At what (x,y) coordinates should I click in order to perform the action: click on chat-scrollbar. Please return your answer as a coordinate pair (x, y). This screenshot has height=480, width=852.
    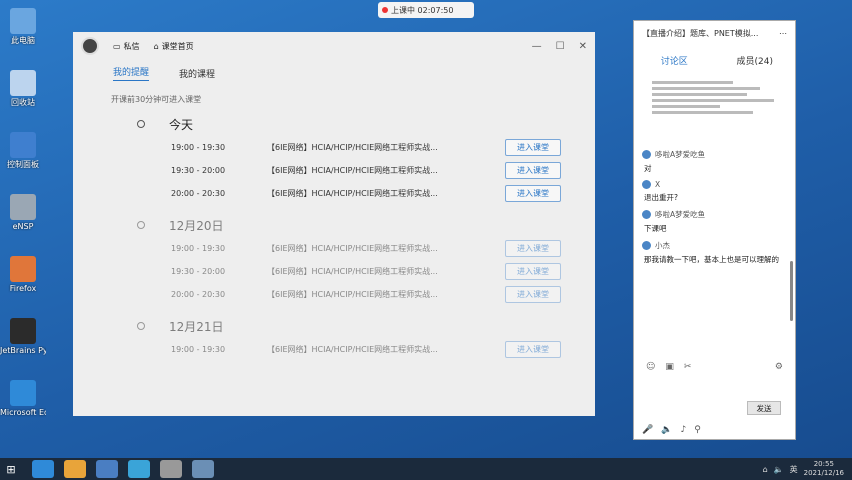
    Looking at the image, I should click on (791, 291).